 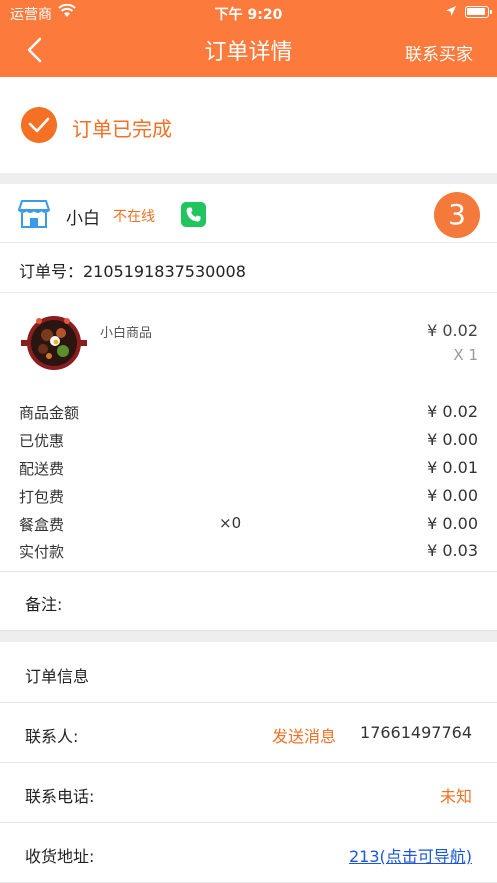 What do you see at coordinates (60, 856) in the screenshot?
I see `address-label: 收货地址:` at bounding box center [60, 856].